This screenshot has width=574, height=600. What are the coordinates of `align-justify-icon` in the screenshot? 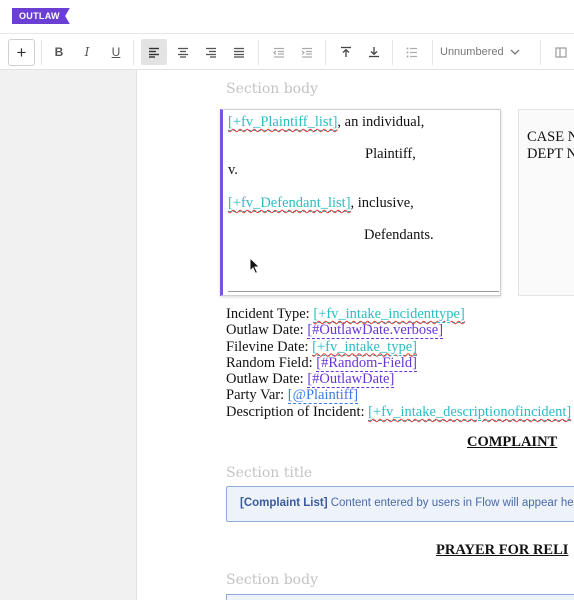 It's located at (239, 52).